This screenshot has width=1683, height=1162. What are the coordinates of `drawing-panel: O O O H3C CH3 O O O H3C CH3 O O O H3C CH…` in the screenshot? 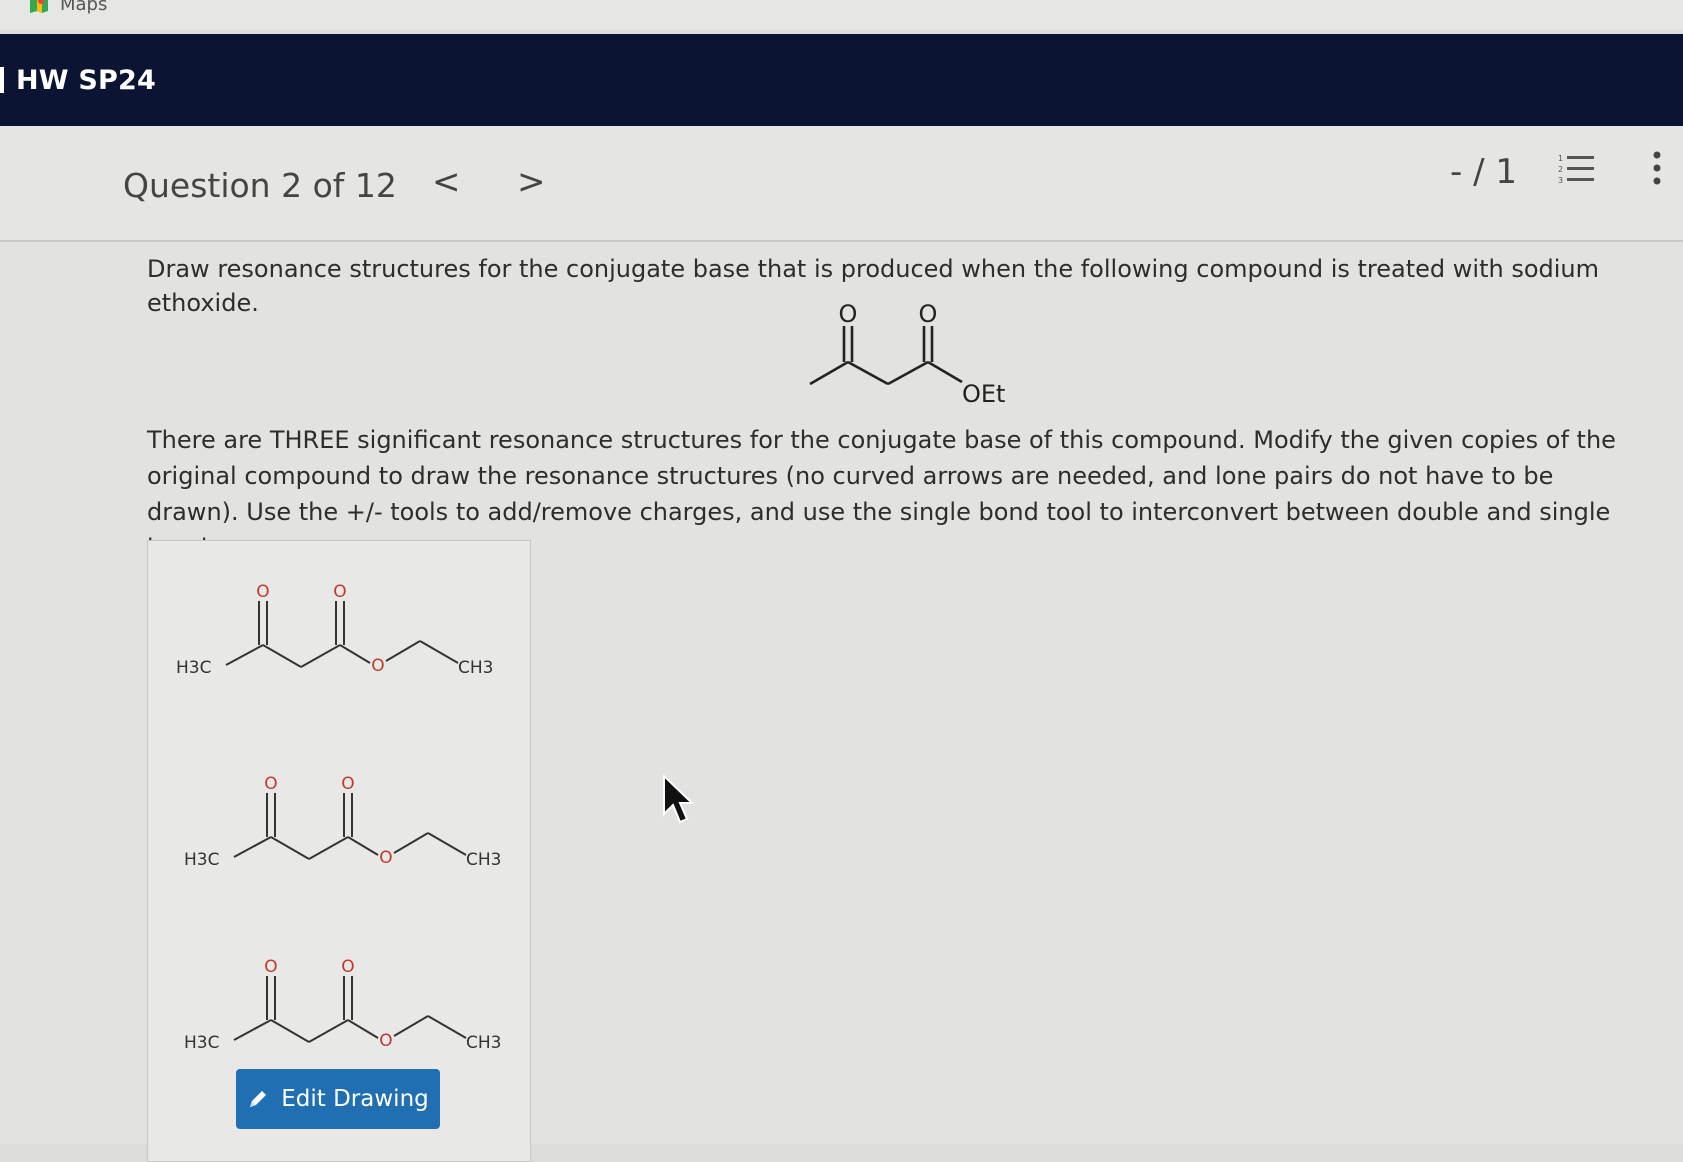 It's located at (339, 851).